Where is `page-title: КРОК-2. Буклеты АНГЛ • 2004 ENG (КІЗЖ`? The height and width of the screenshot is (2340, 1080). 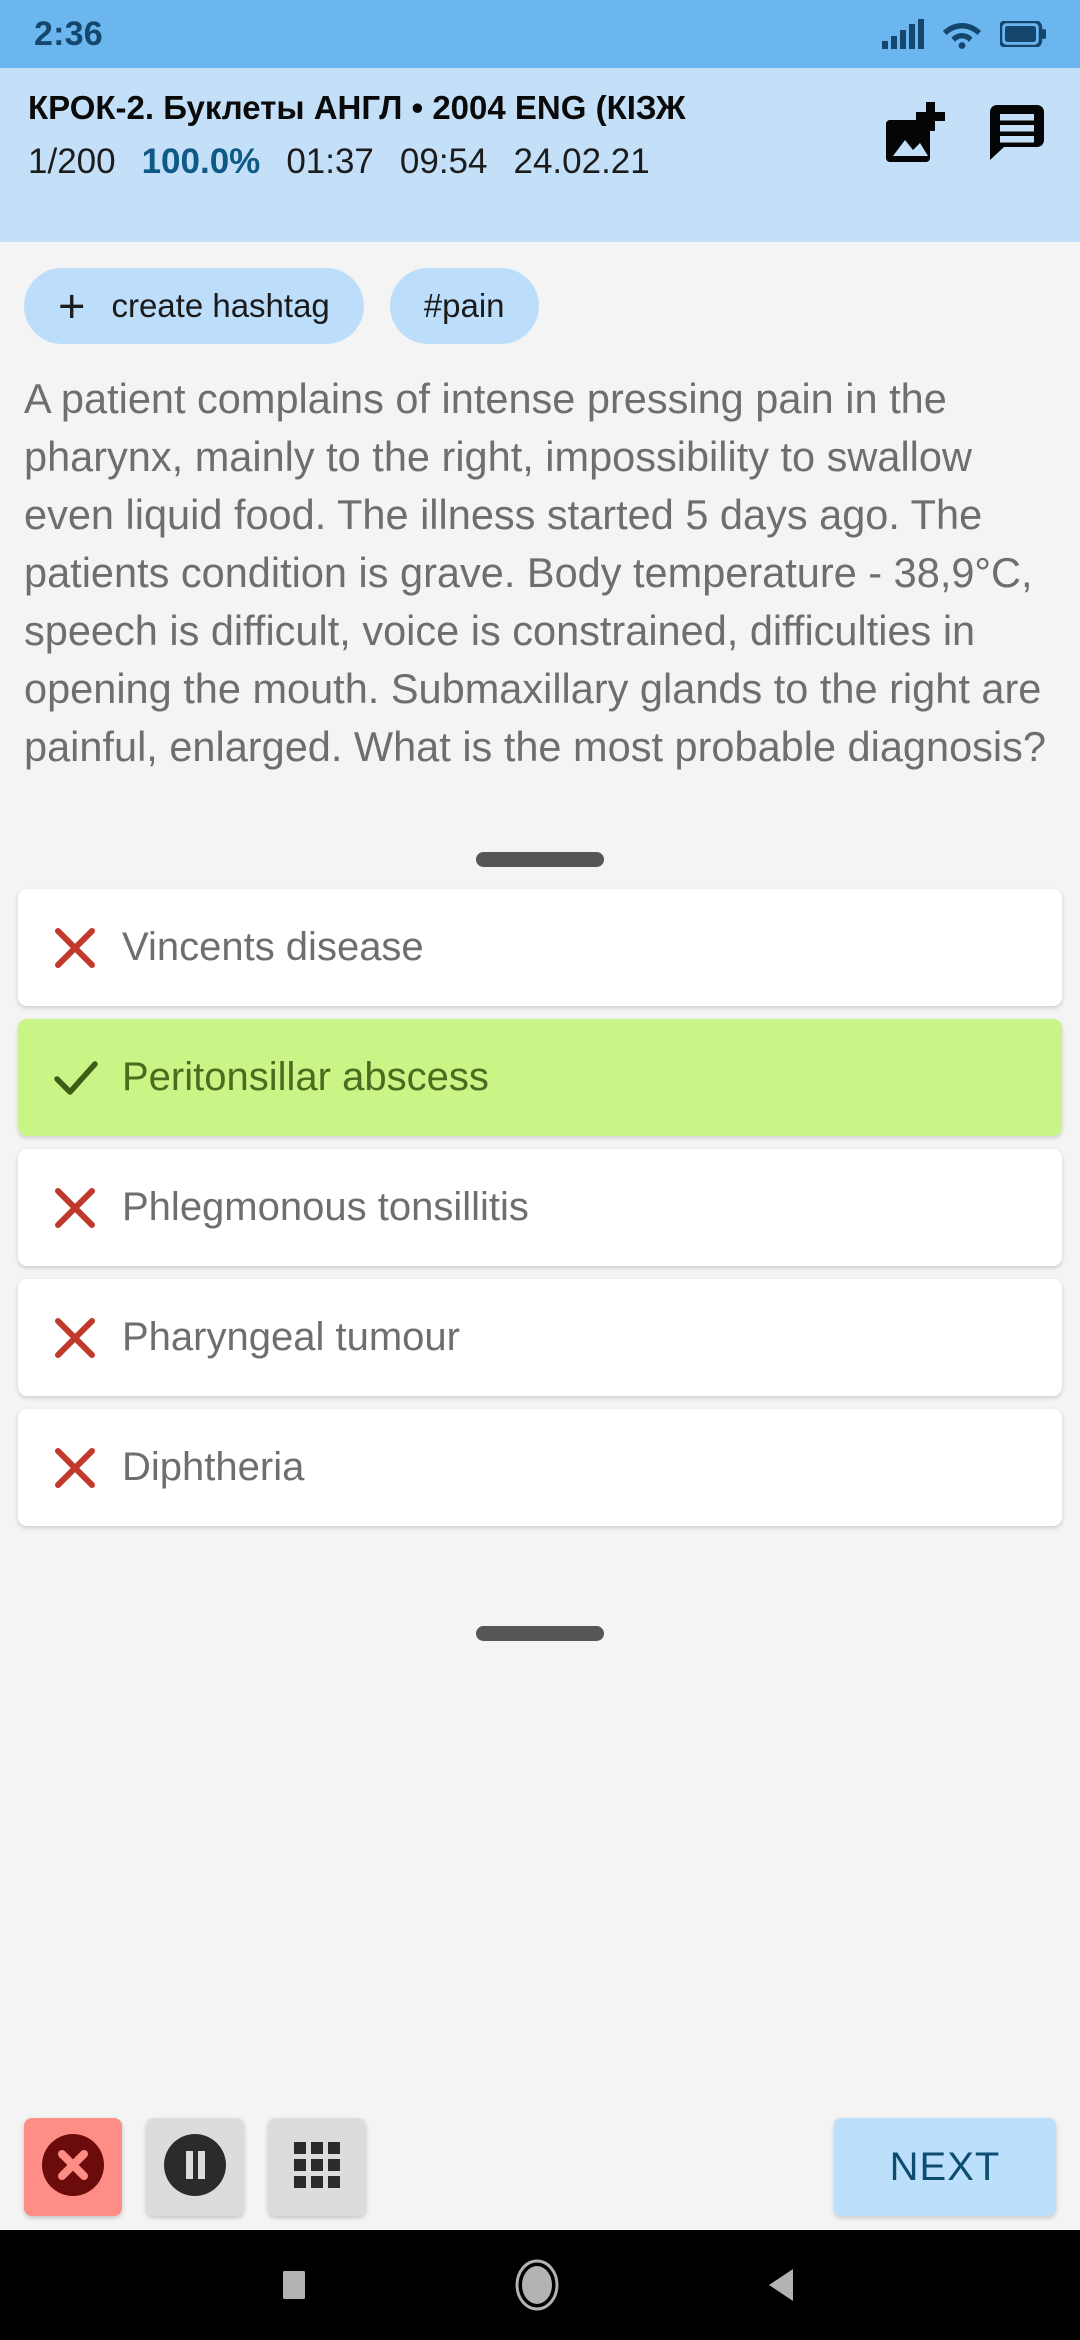 page-title: КРОК-2. Буклеты АНГЛ • 2004 ENG (КІЗЖ is located at coordinates (357, 107).